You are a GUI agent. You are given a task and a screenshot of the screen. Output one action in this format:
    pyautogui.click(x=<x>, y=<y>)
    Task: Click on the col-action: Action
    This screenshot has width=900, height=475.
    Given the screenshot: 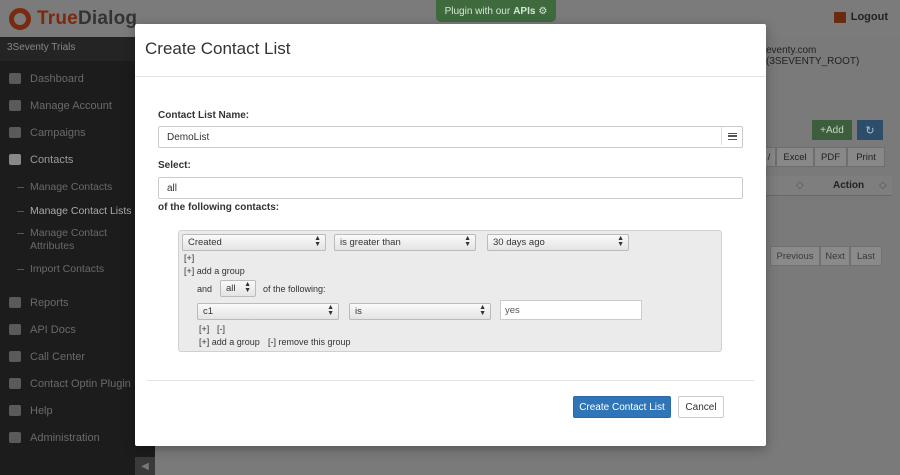 What is the action you would take?
    pyautogui.click(x=848, y=185)
    